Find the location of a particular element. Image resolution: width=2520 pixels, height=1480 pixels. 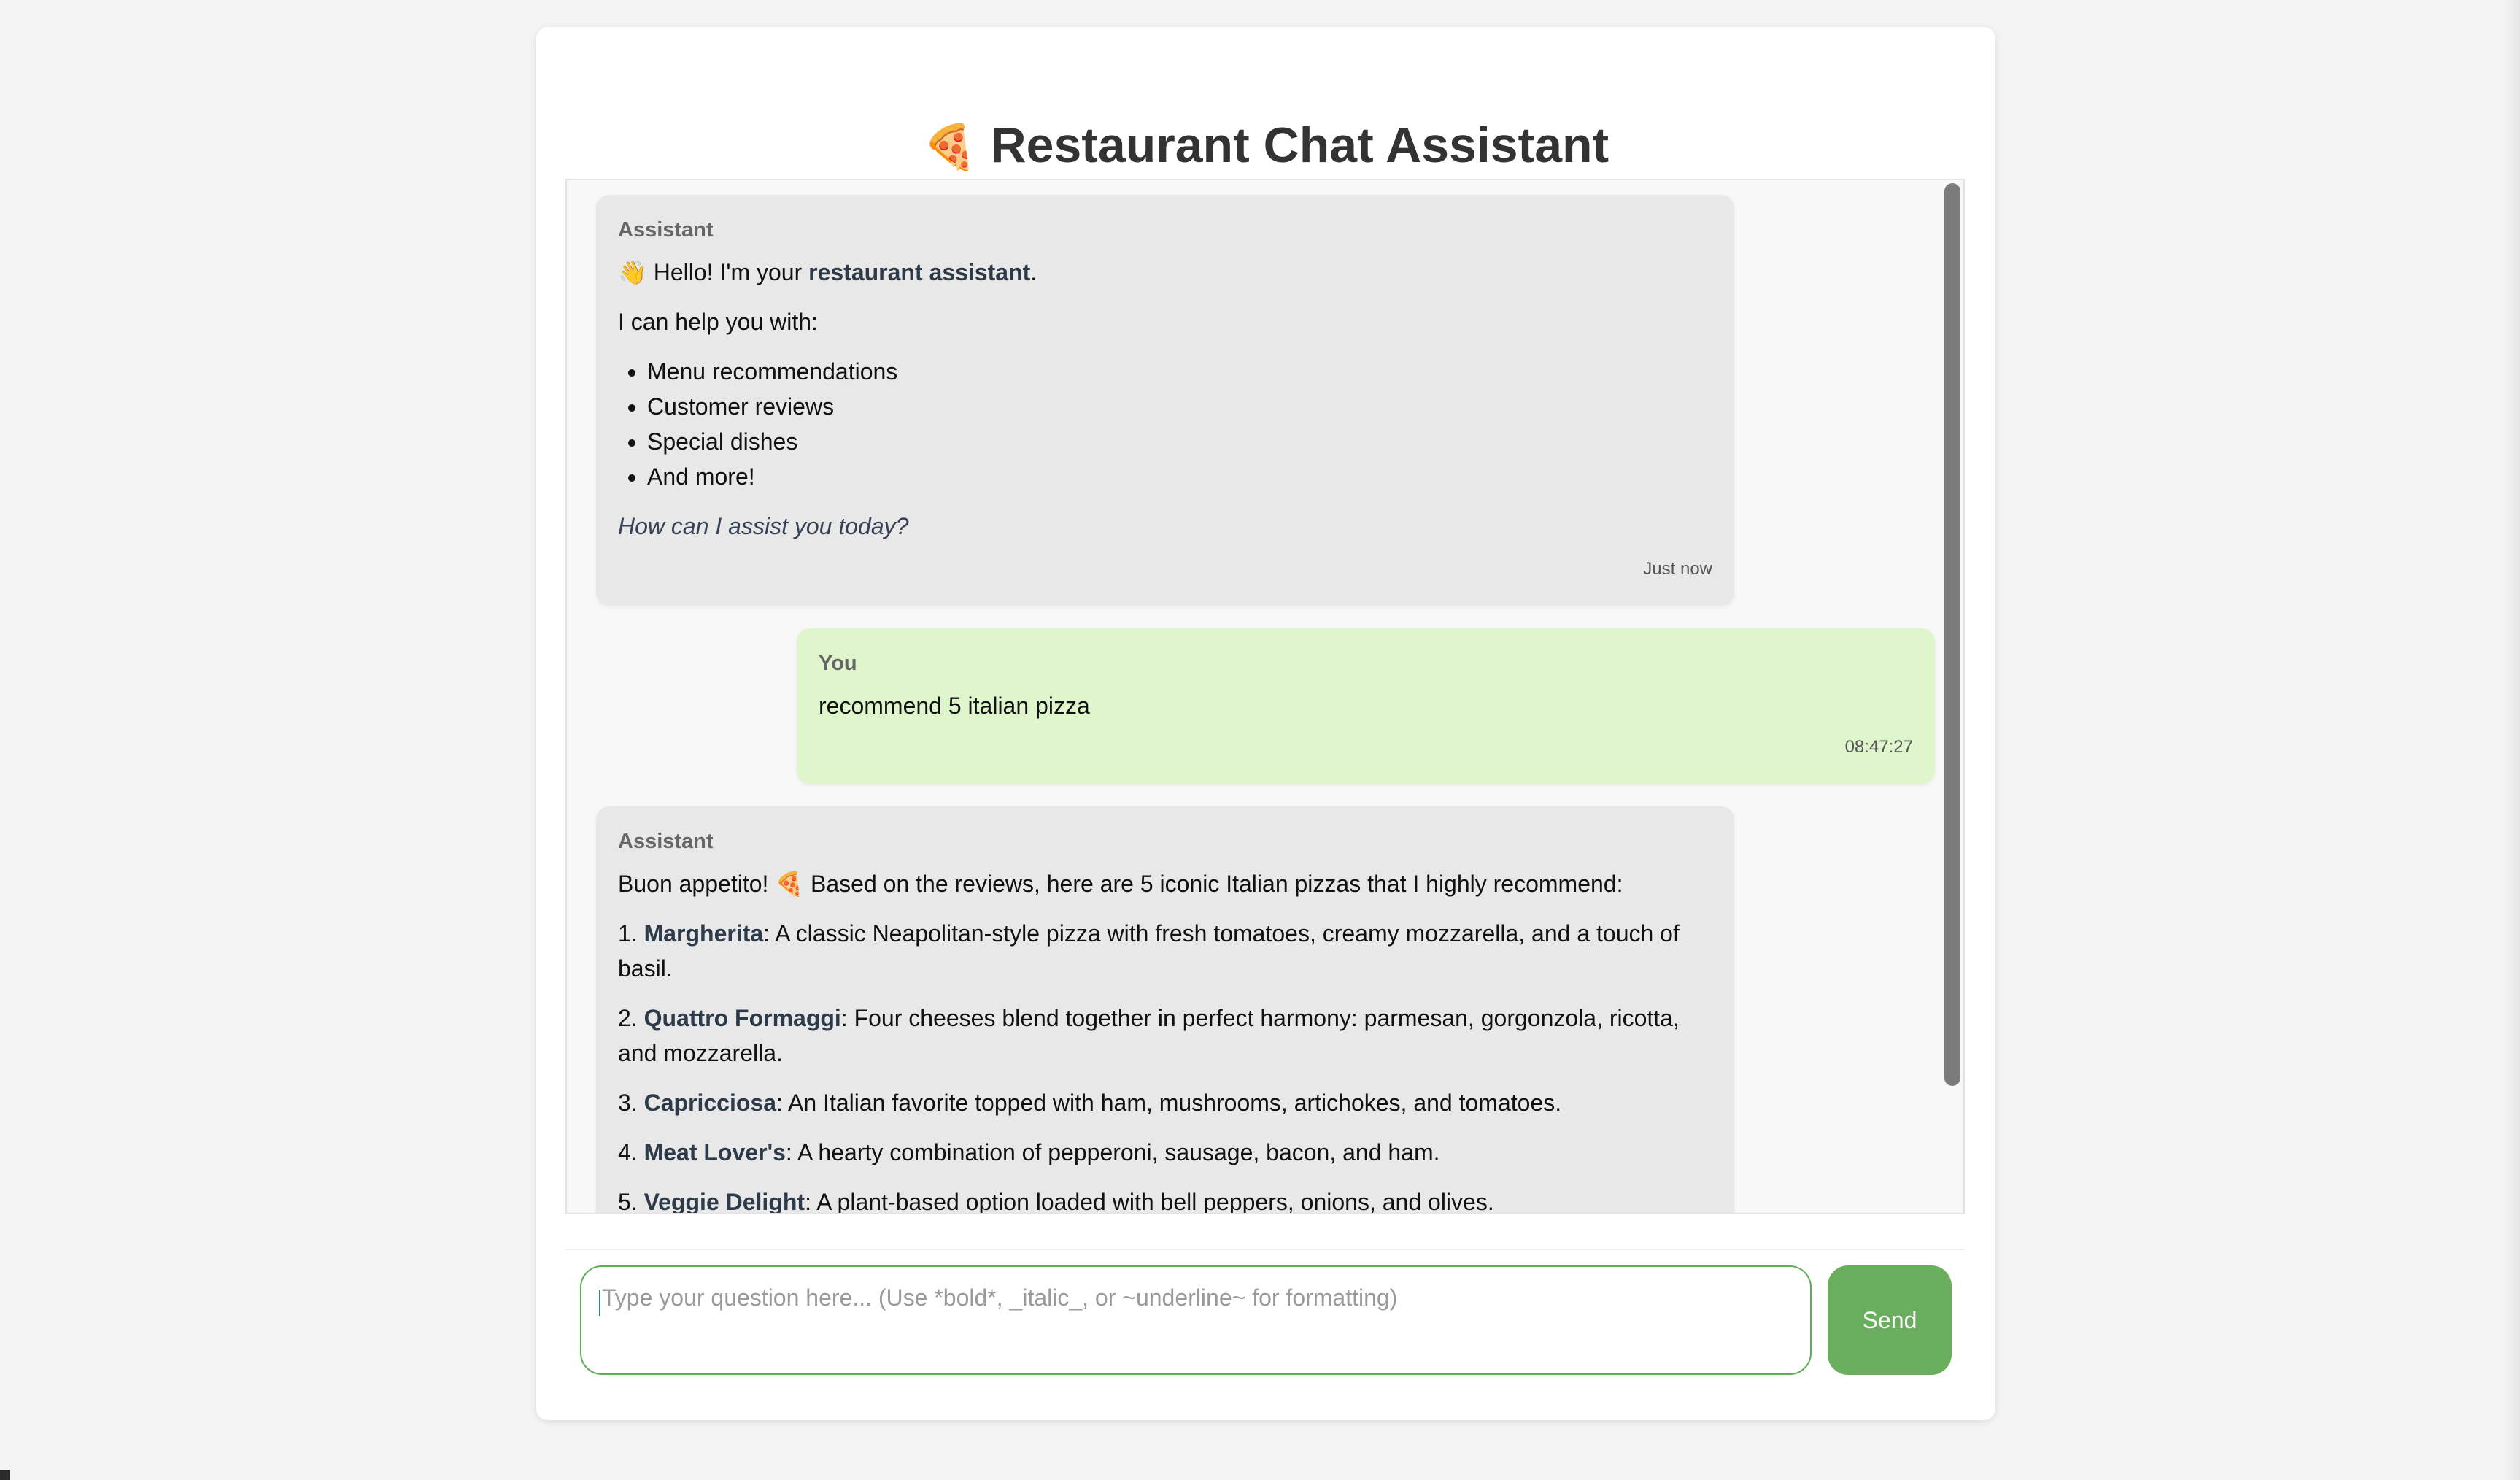

window-edge-shadow is located at coordinates (2511, 740).